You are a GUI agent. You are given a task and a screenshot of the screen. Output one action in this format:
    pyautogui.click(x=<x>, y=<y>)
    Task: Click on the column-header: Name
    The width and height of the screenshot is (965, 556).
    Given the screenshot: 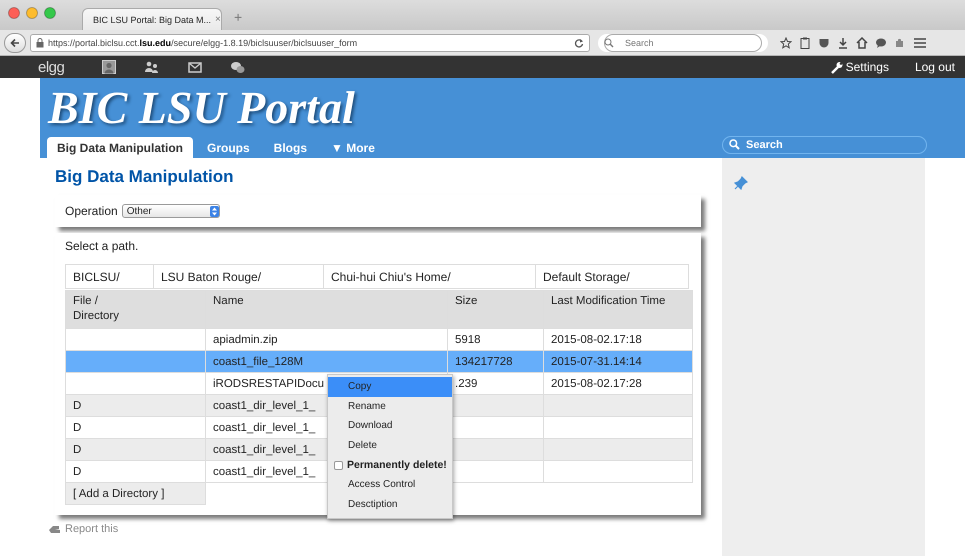 What is the action you would take?
    pyautogui.click(x=327, y=309)
    